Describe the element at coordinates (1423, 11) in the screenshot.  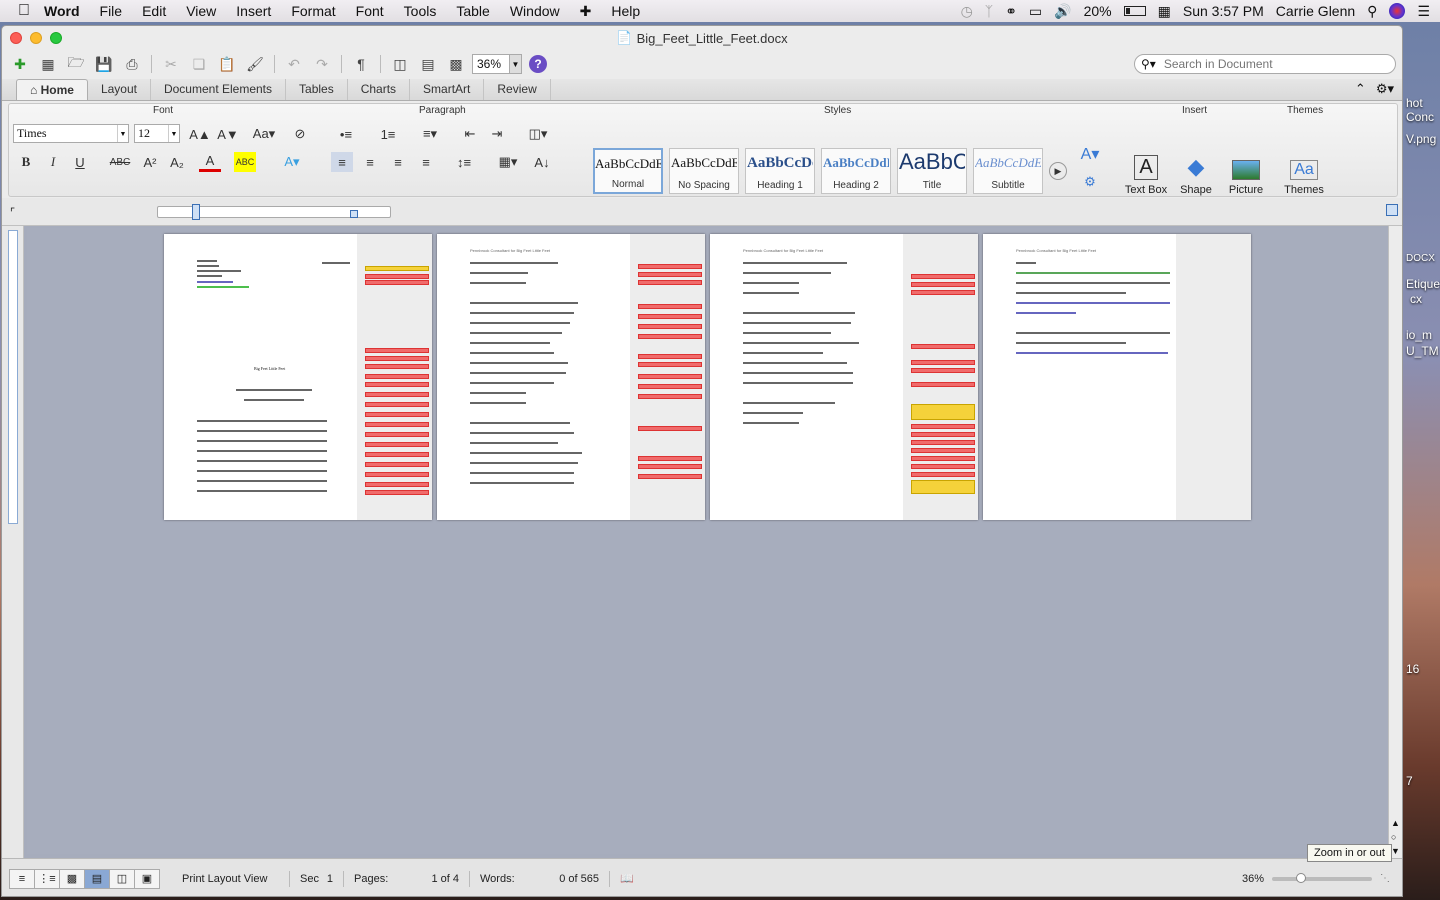
I see `notification-center-icon: ☰` at that location.